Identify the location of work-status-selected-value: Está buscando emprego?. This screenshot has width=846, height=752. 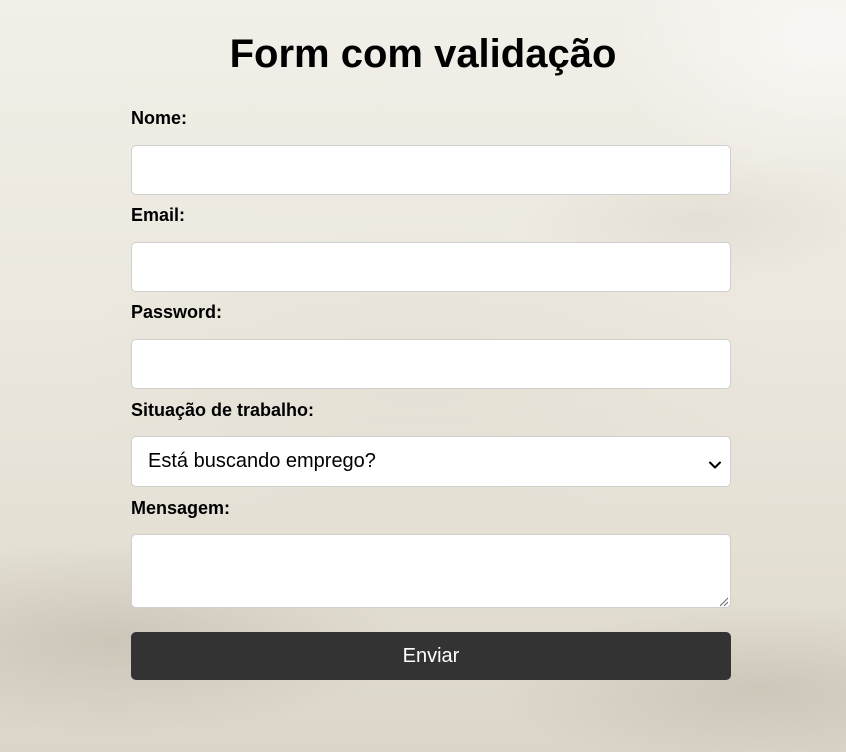
(262, 461).